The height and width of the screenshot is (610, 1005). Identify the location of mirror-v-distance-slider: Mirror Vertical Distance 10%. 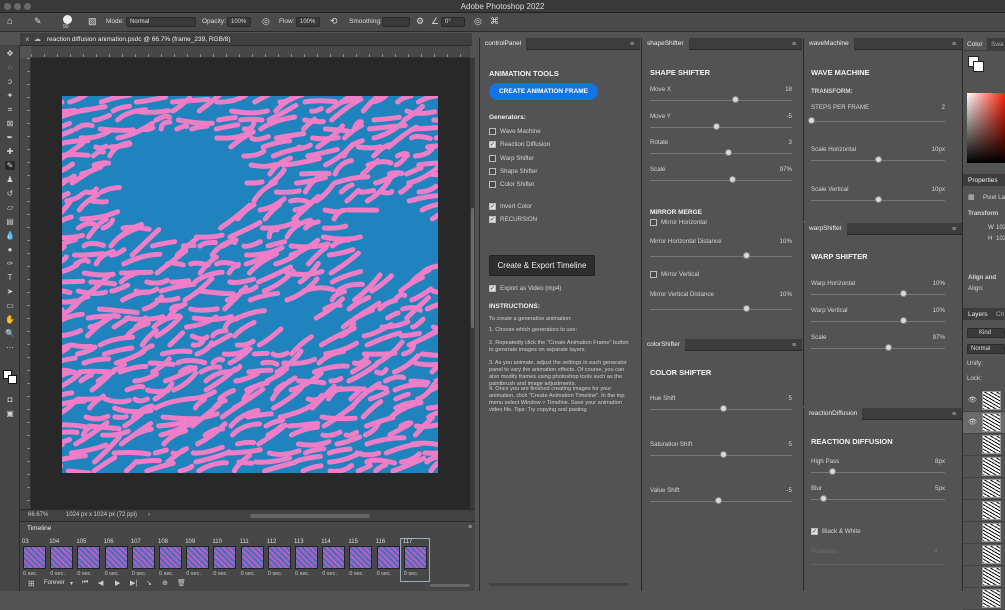
(722, 302).